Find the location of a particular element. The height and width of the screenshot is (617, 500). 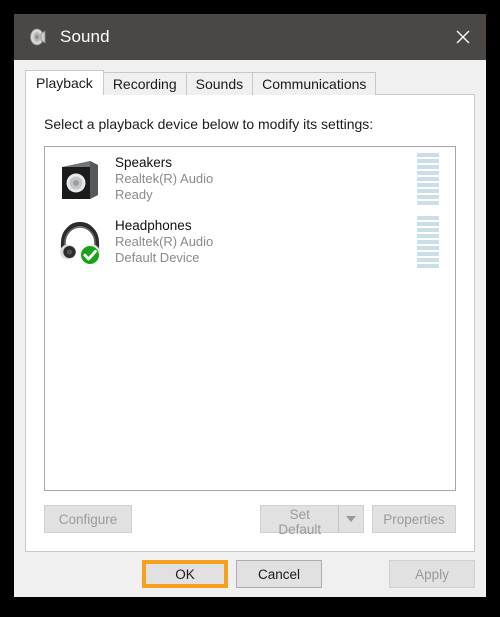

dialog-footer: OK Cancel Apply is located at coordinates (250, 574).